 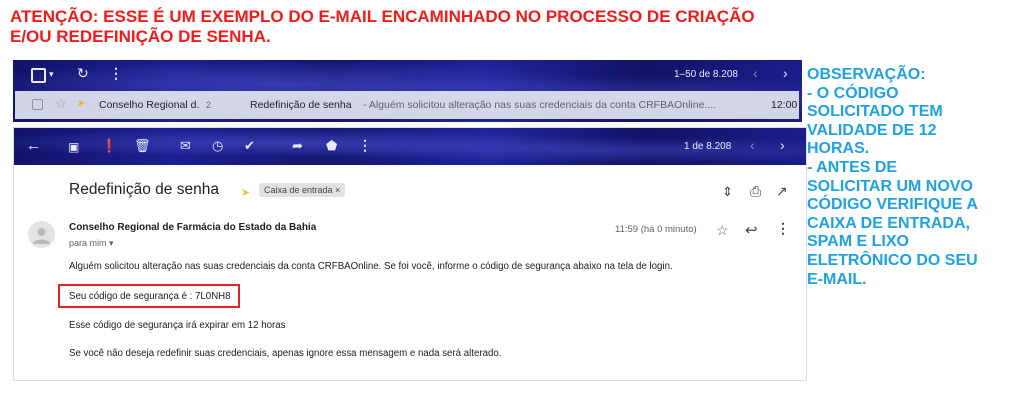 I want to click on note-line: HORAS., so click(x=838, y=149).